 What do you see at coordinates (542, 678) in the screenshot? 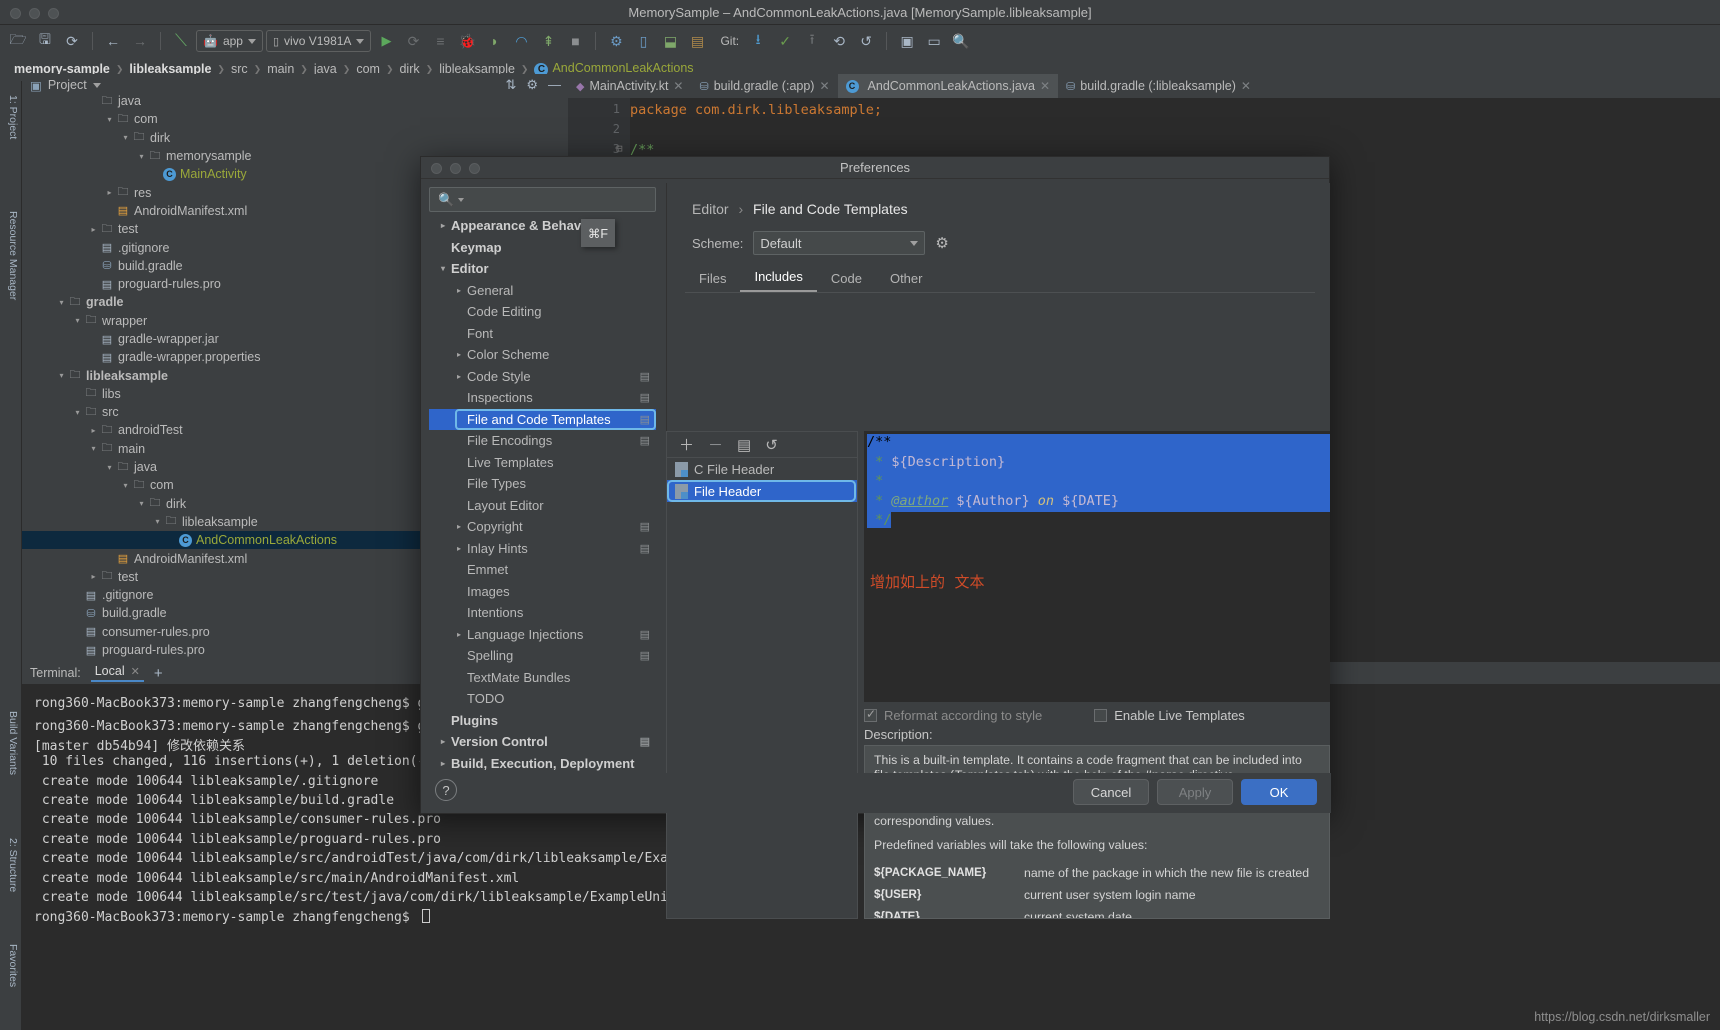
I see `settings-tree-item-textmate-bundles: TextMate Bundles` at bounding box center [542, 678].